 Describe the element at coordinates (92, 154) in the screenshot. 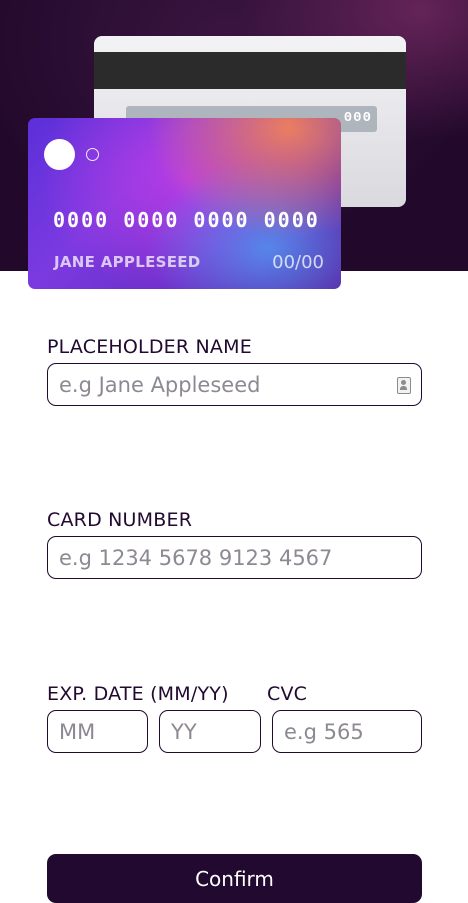

I see `card-logo-circle-small` at that location.